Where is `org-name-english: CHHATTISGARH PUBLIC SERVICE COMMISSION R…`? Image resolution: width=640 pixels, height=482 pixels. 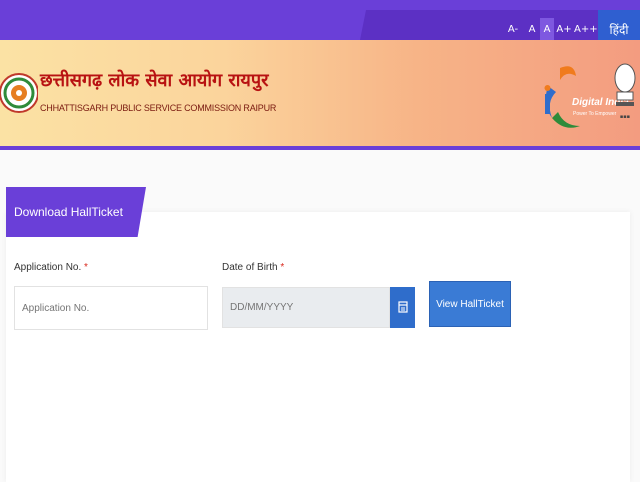
org-name-english: CHHATTISGARH PUBLIC SERVICE COMMISSION R… is located at coordinates (158, 108).